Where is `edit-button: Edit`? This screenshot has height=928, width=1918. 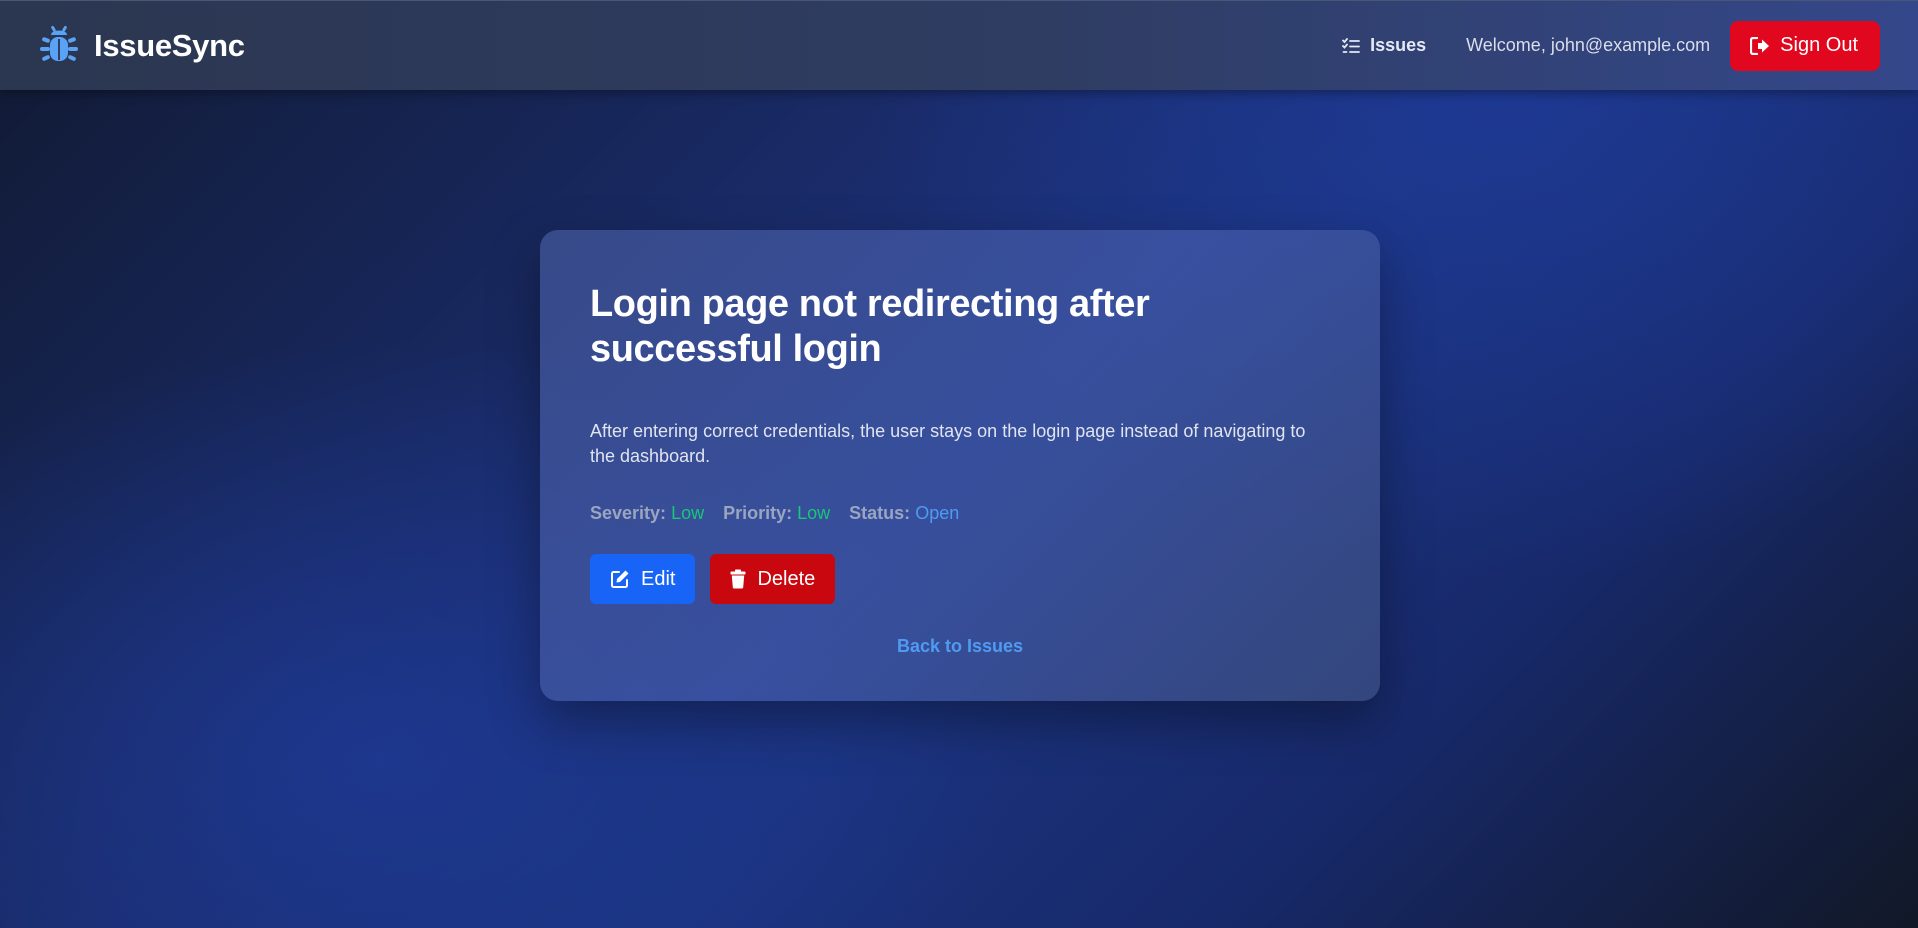 edit-button: Edit is located at coordinates (643, 579).